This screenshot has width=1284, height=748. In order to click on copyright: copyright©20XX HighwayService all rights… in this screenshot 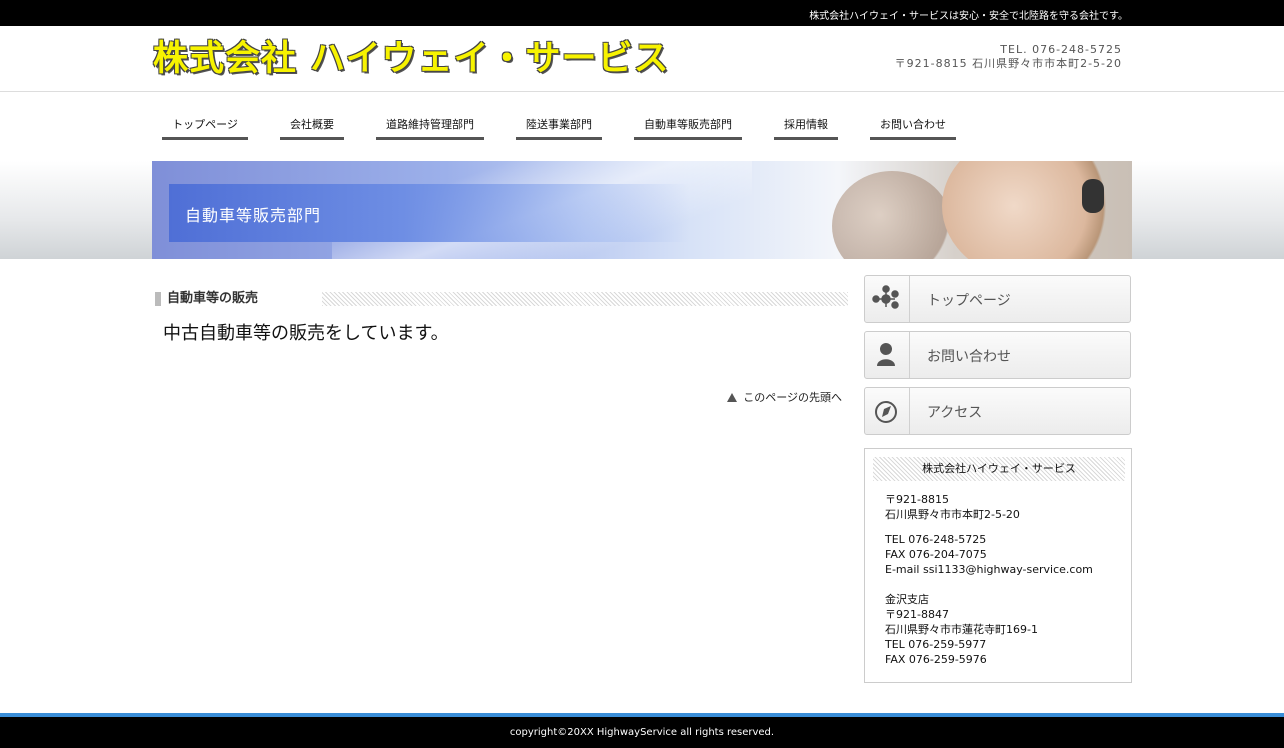, I will do `click(642, 732)`.